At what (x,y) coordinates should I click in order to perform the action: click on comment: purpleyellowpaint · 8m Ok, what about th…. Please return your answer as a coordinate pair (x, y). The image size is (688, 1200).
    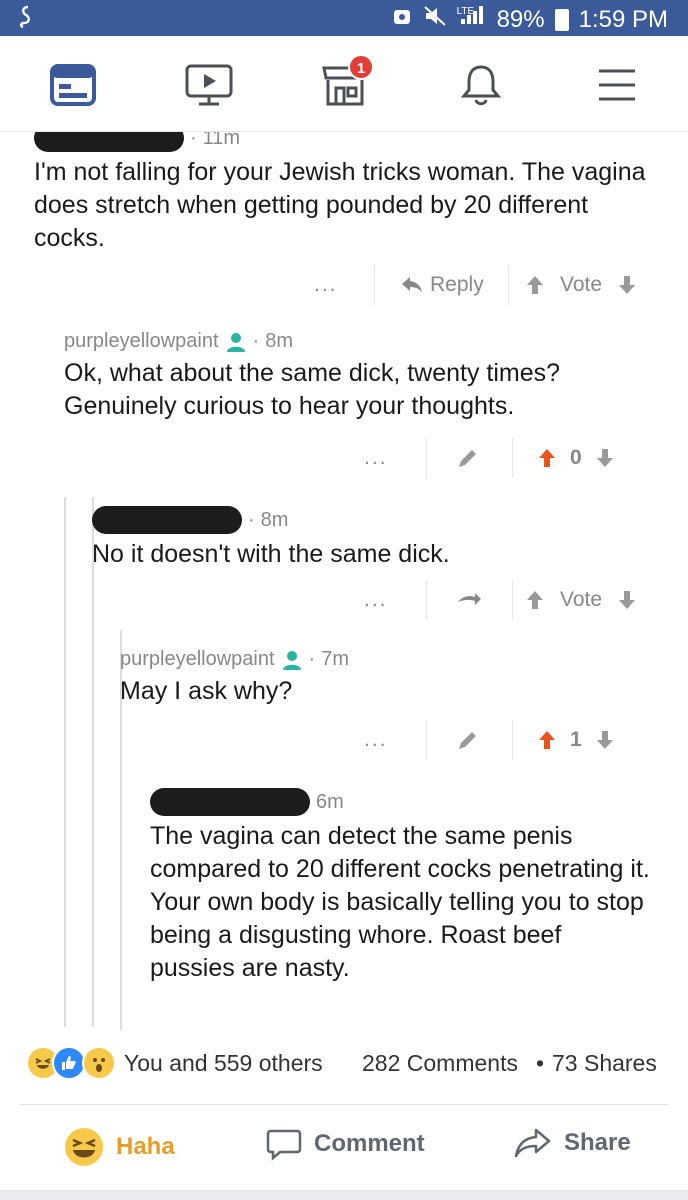
    Looking at the image, I should click on (359, 376).